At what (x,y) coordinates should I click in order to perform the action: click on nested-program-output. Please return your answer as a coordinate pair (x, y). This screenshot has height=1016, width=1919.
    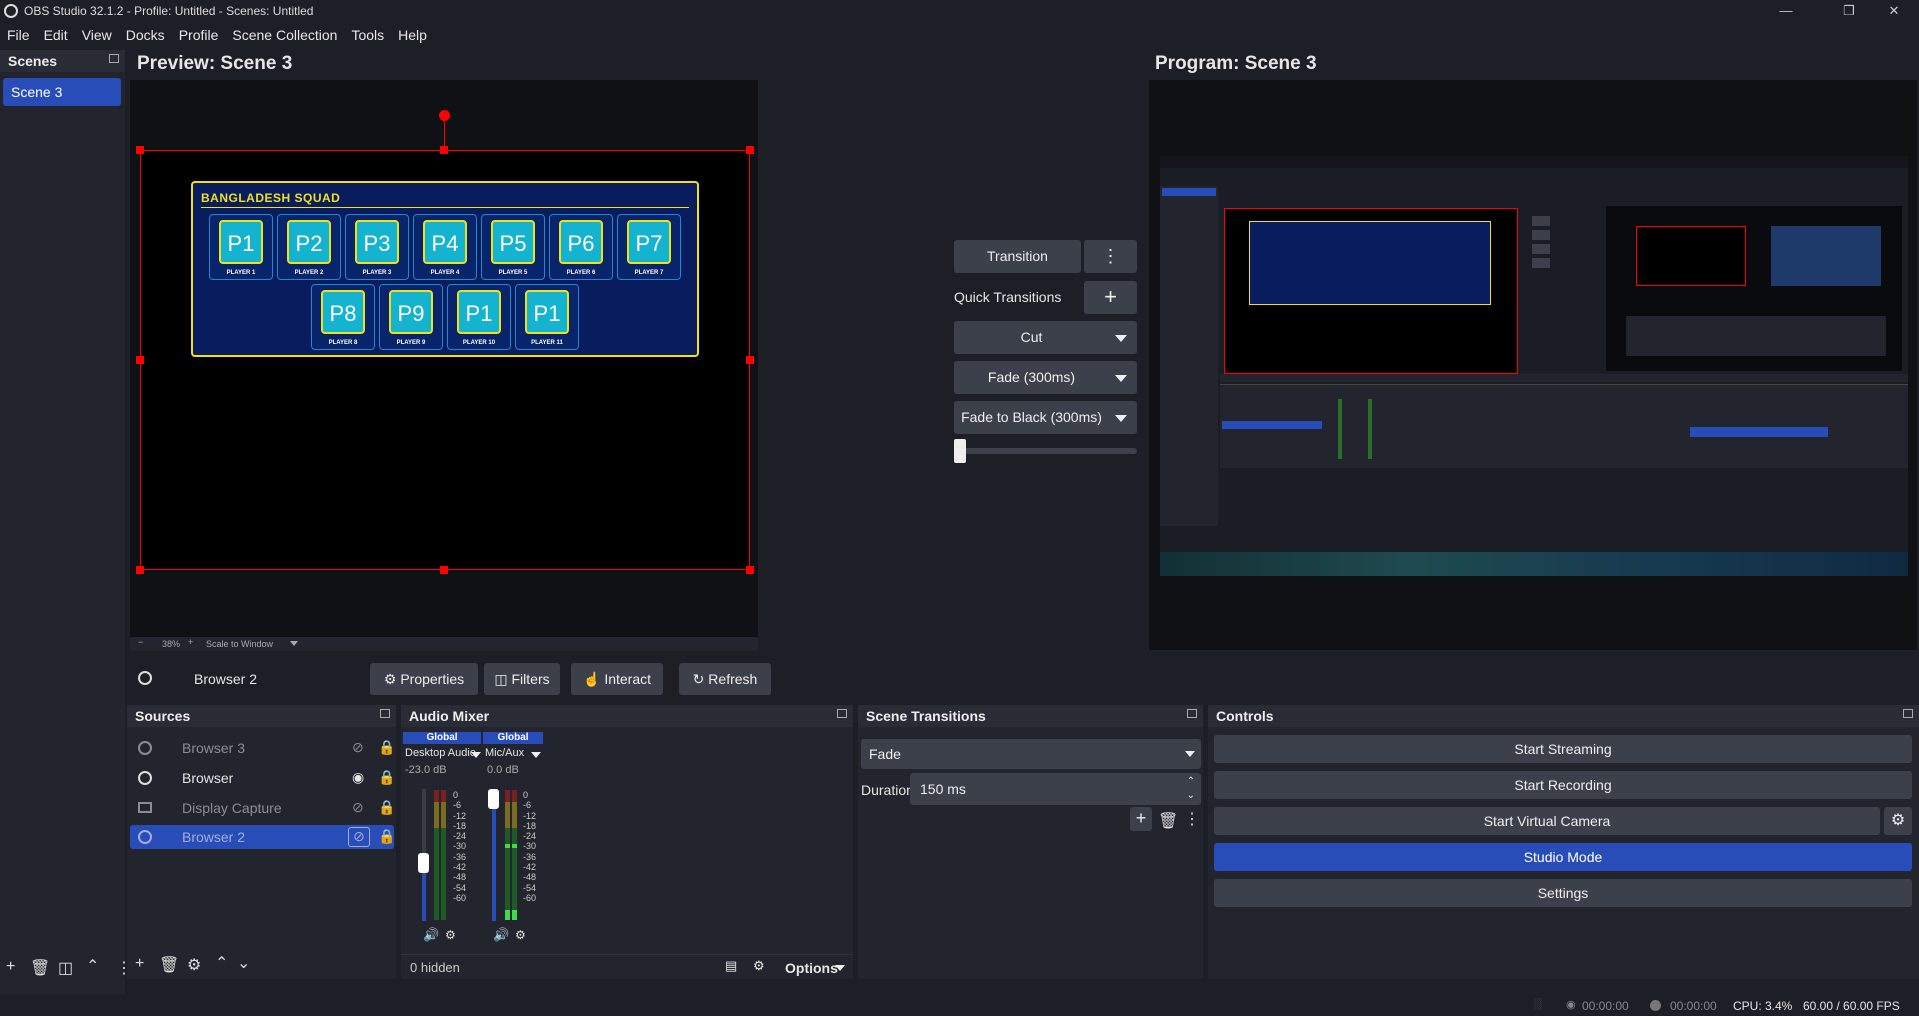
    Looking at the image, I should click on (1826, 256).